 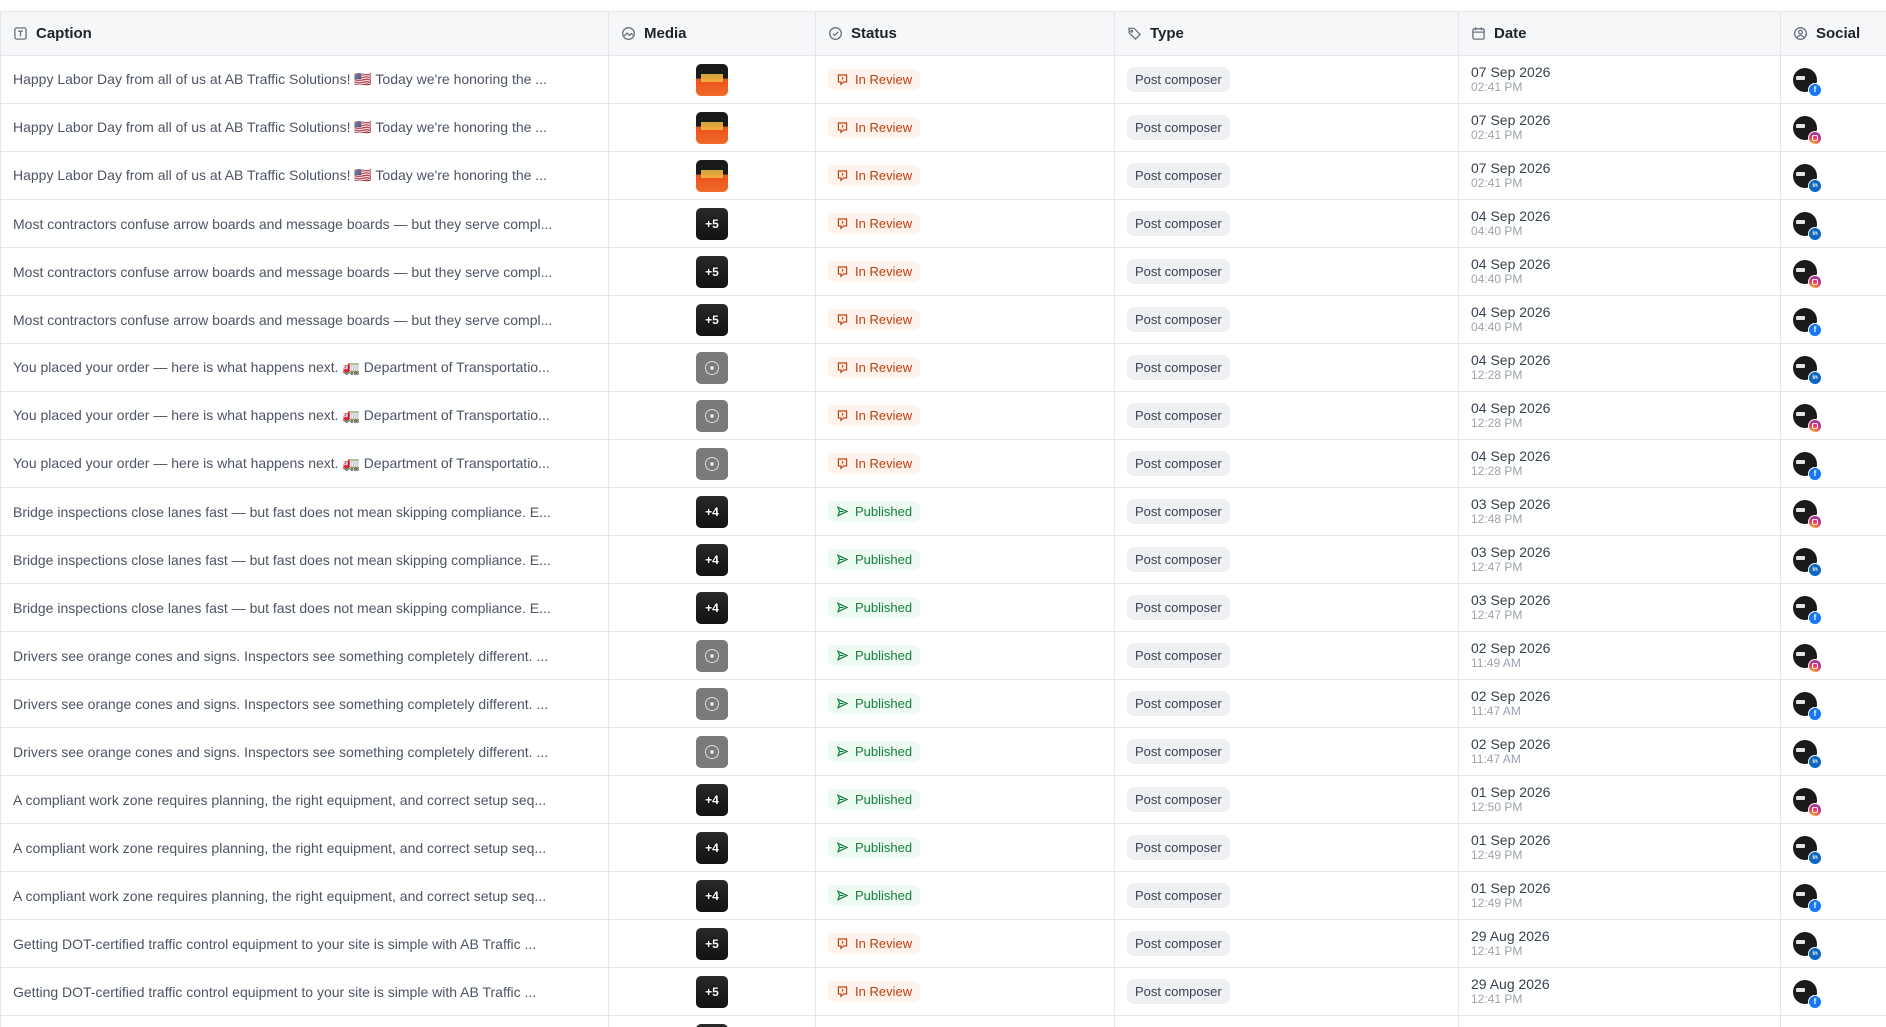 I want to click on caption-cell, so click(x=304, y=1021).